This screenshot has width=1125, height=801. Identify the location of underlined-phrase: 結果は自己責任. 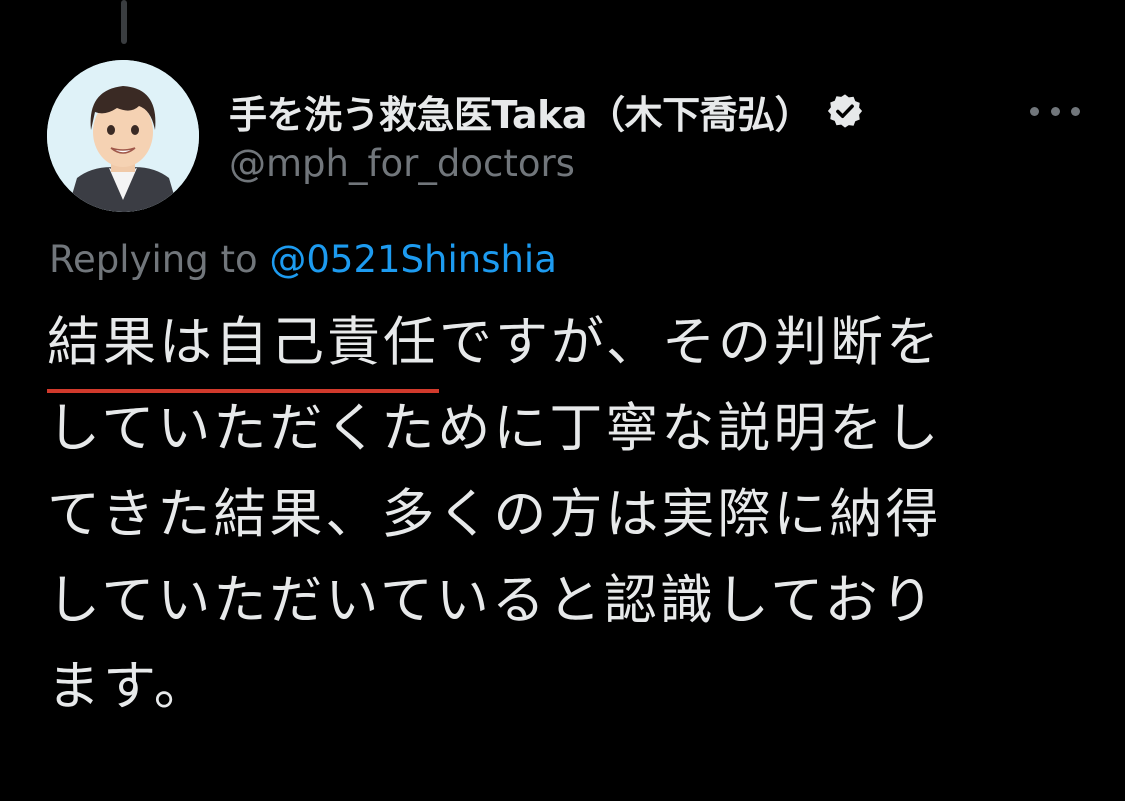
(243, 346).